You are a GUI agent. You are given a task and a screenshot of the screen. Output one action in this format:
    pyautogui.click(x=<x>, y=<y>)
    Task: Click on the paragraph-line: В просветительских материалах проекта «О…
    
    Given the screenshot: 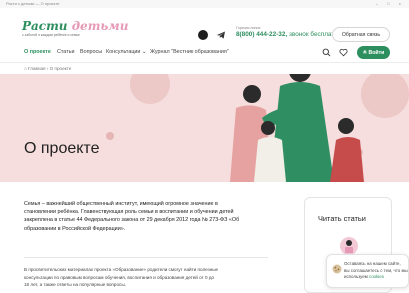 What is the action you would take?
    pyautogui.click(x=121, y=269)
    